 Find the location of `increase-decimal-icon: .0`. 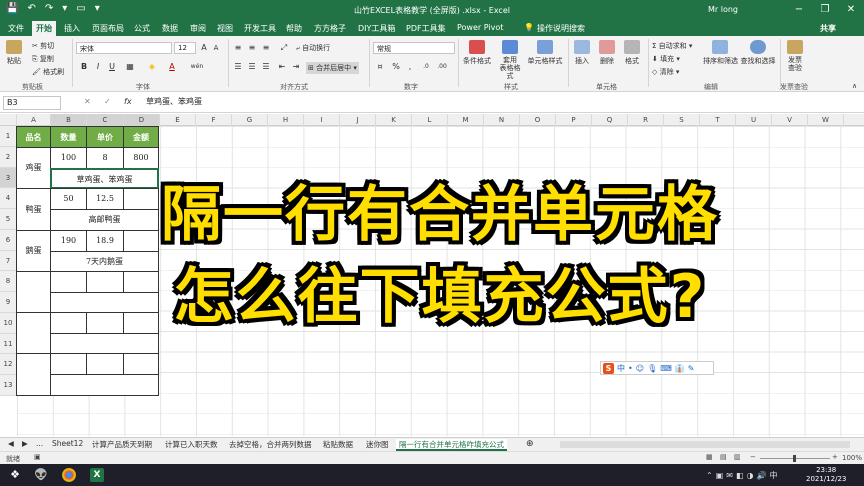

increase-decimal-icon: .0 is located at coordinates (426, 67).